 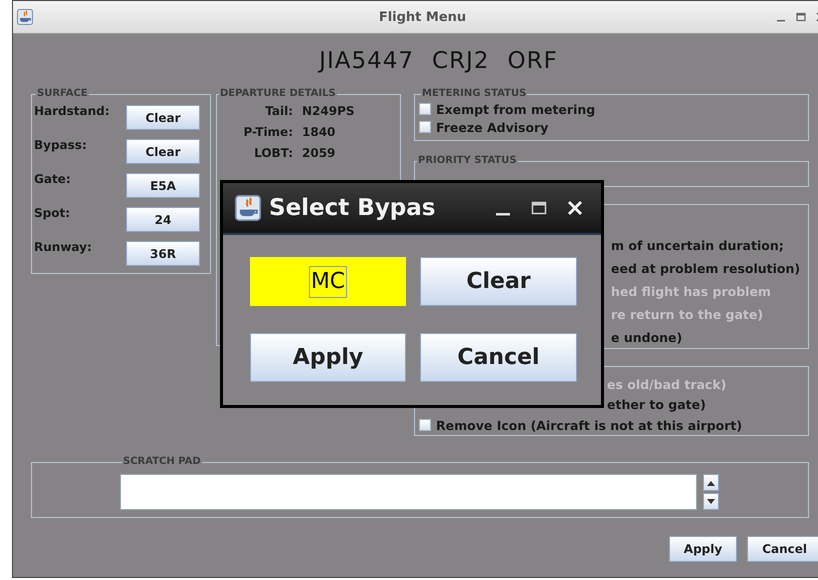 What do you see at coordinates (62, 94) in the screenshot?
I see `group-title: SURFACE` at bounding box center [62, 94].